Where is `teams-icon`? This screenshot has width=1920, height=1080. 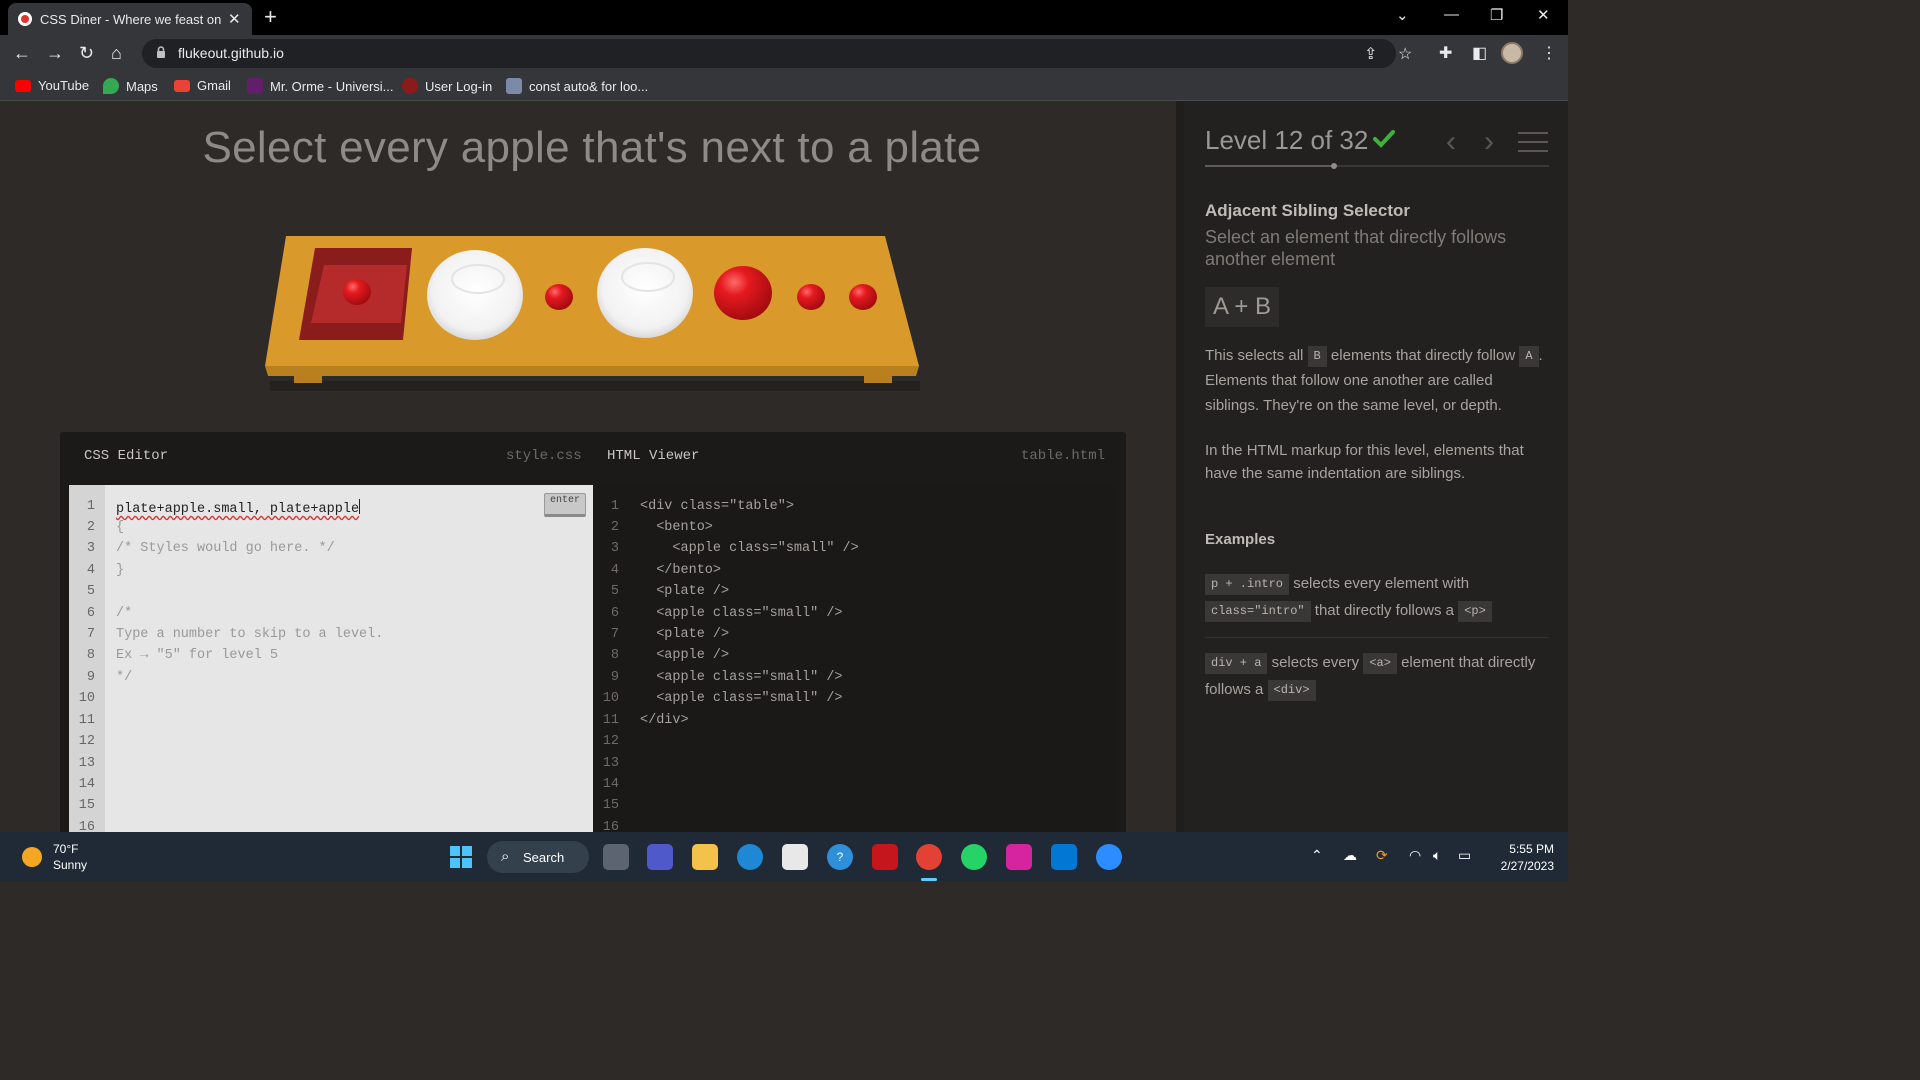
teams-icon is located at coordinates (660, 857).